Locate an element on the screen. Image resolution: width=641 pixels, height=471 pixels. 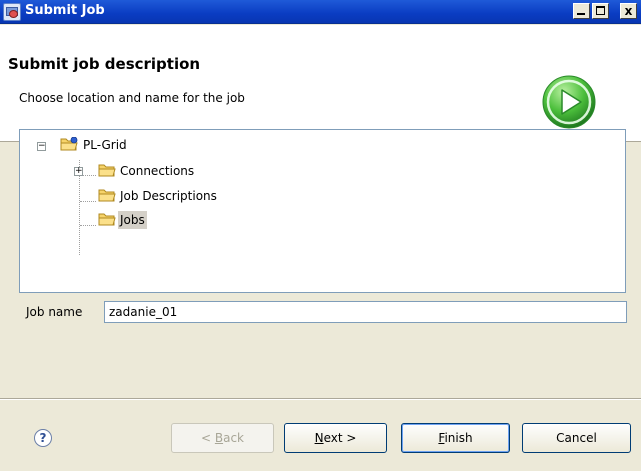
finish-button: Finish is located at coordinates (455, 438).